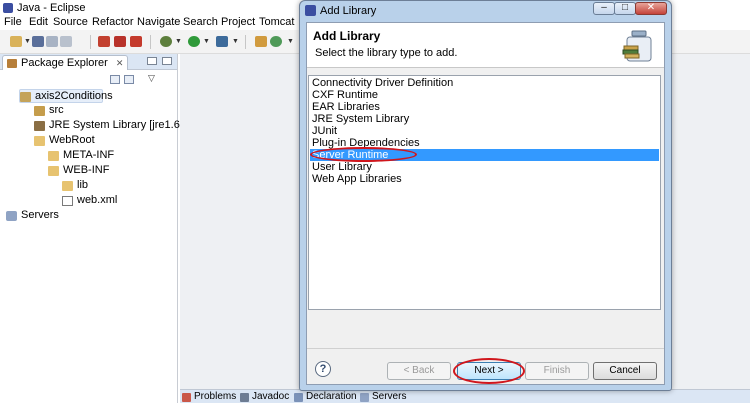 This screenshot has height=403, width=750. I want to click on package-explorer-toolbar: ▽, so click(88, 79).